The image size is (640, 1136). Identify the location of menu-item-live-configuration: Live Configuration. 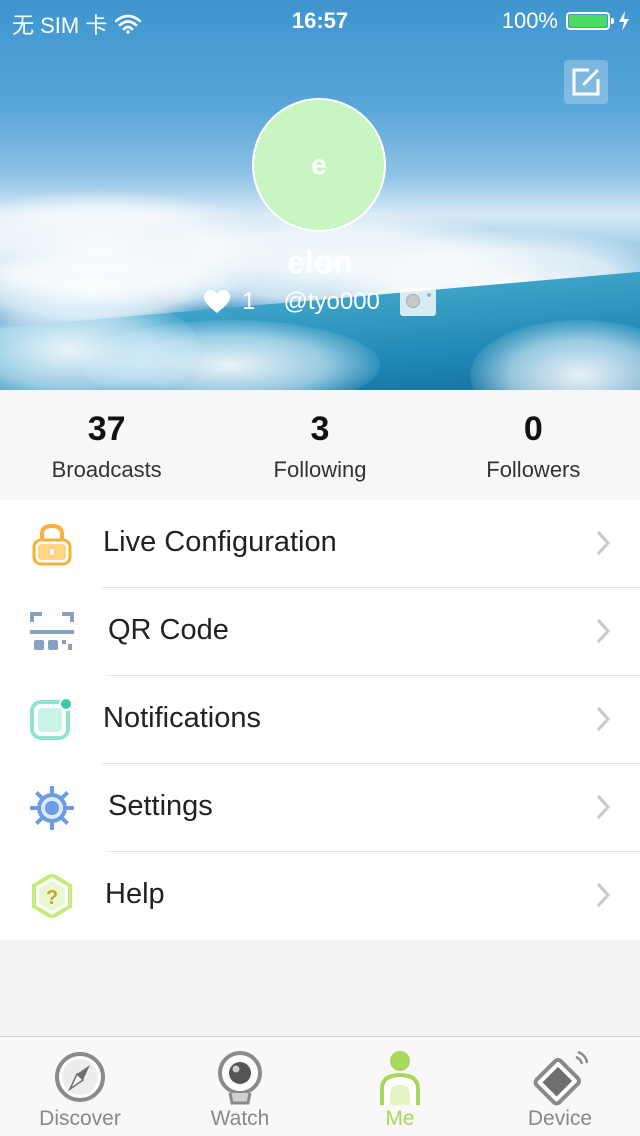
(320, 544).